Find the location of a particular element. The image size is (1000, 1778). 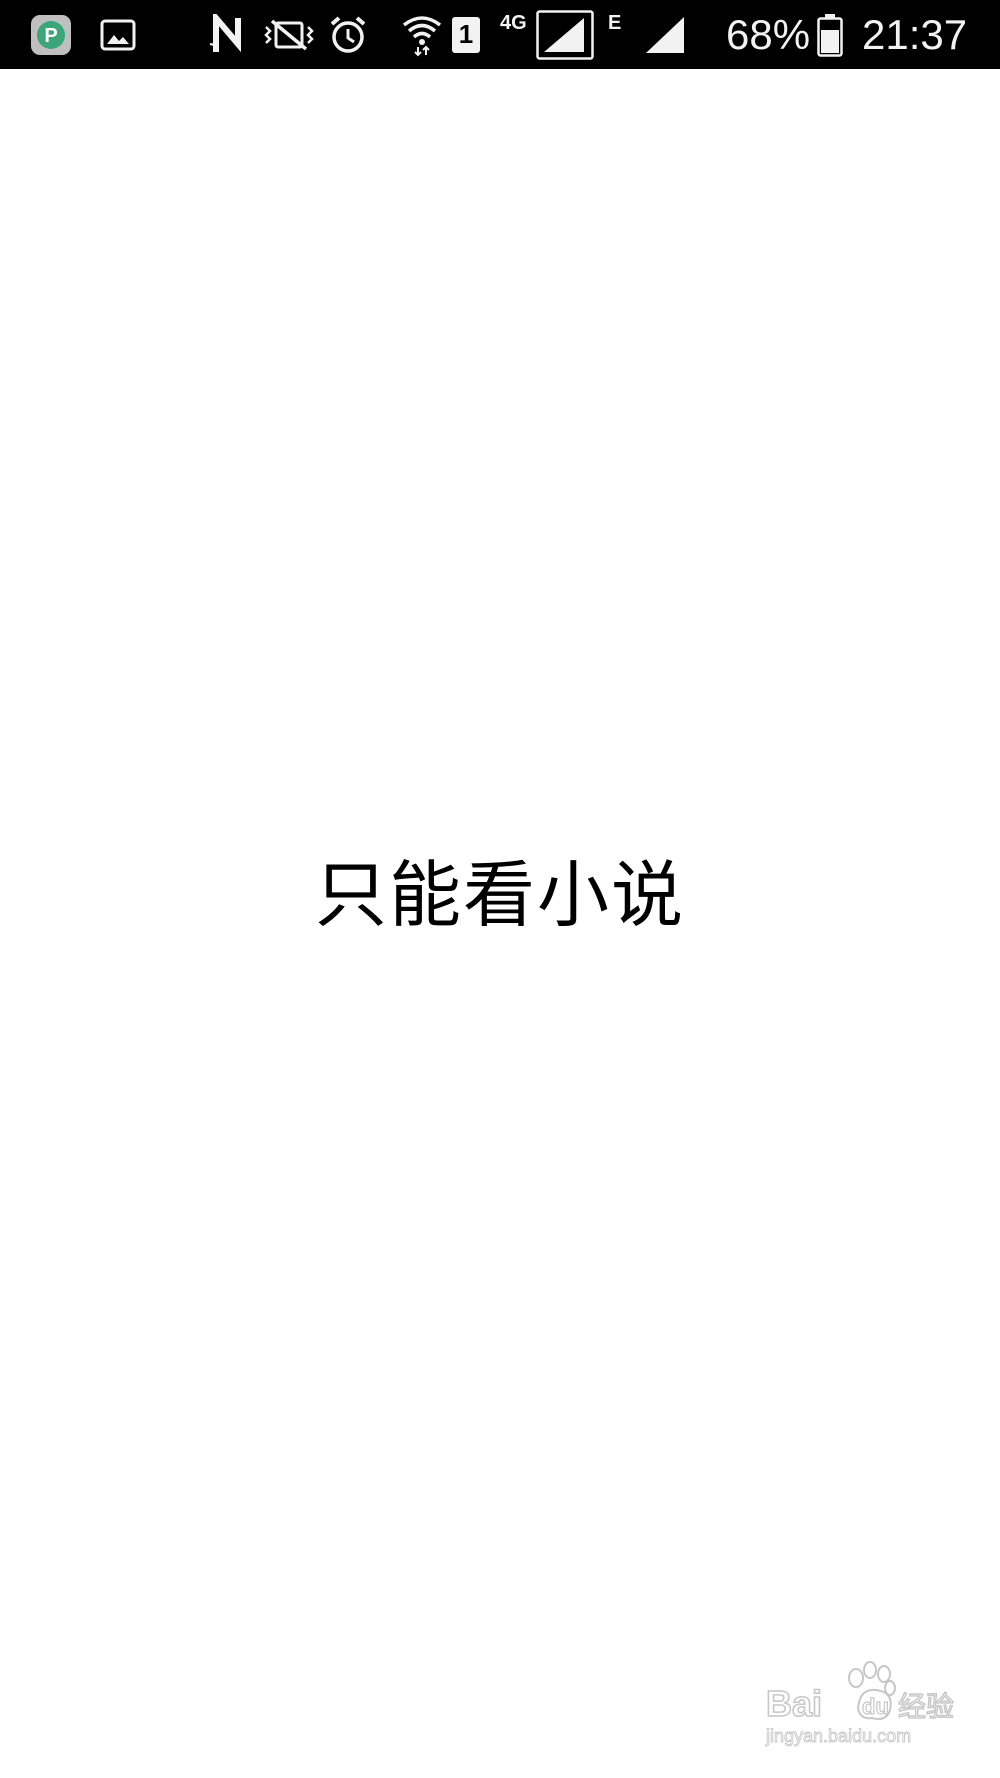

watermark-du: du is located at coordinates (875, 1706).